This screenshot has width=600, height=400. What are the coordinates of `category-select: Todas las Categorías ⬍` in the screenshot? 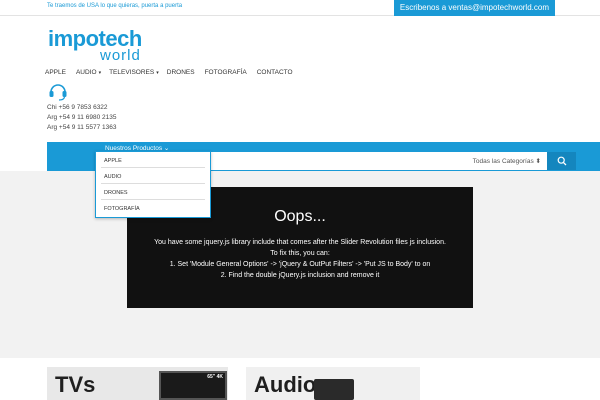 It's located at (507, 161).